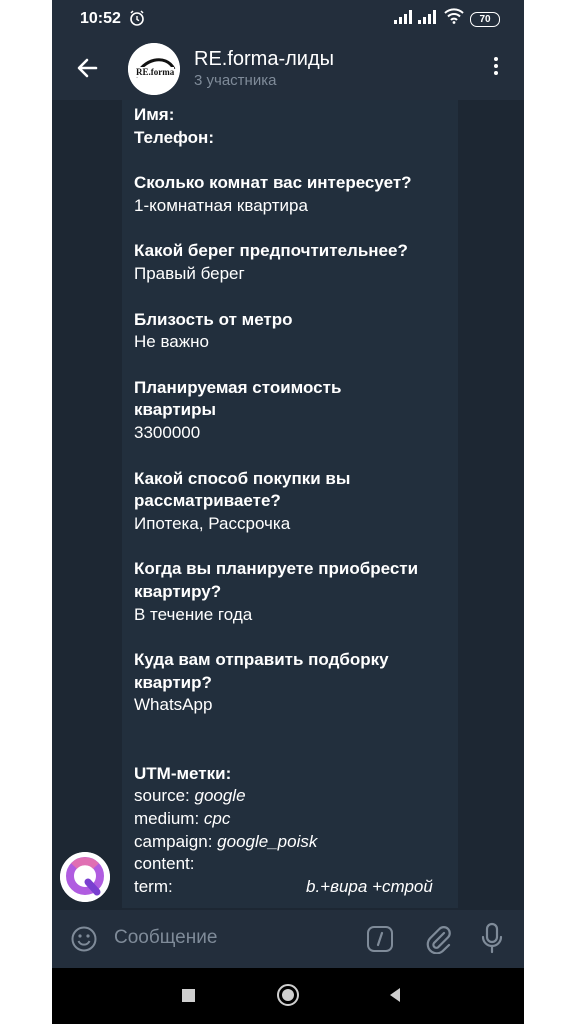 Image resolution: width=576 pixels, height=1024 pixels. What do you see at coordinates (288, 939) in the screenshot?
I see `message-input-bar: Сообщение` at bounding box center [288, 939].